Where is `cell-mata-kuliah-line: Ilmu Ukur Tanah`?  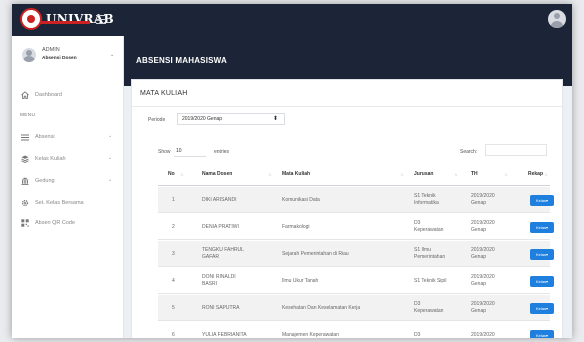
cell-mata-kuliah-line: Ilmu Ukur Tanah is located at coordinates (300, 280).